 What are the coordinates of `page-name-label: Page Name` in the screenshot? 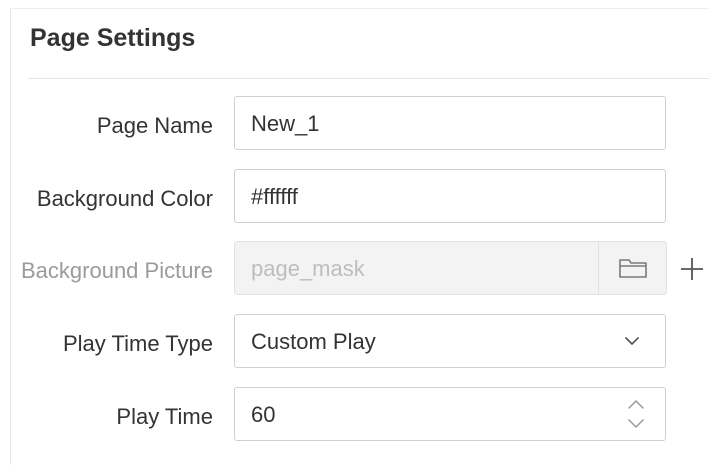 It's located at (154, 125).